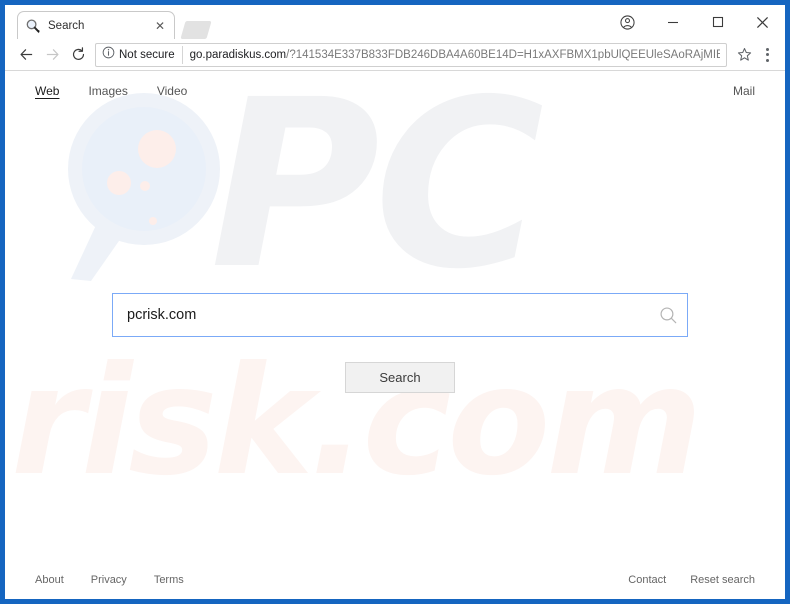  I want to click on maximize-icon, so click(717, 22).